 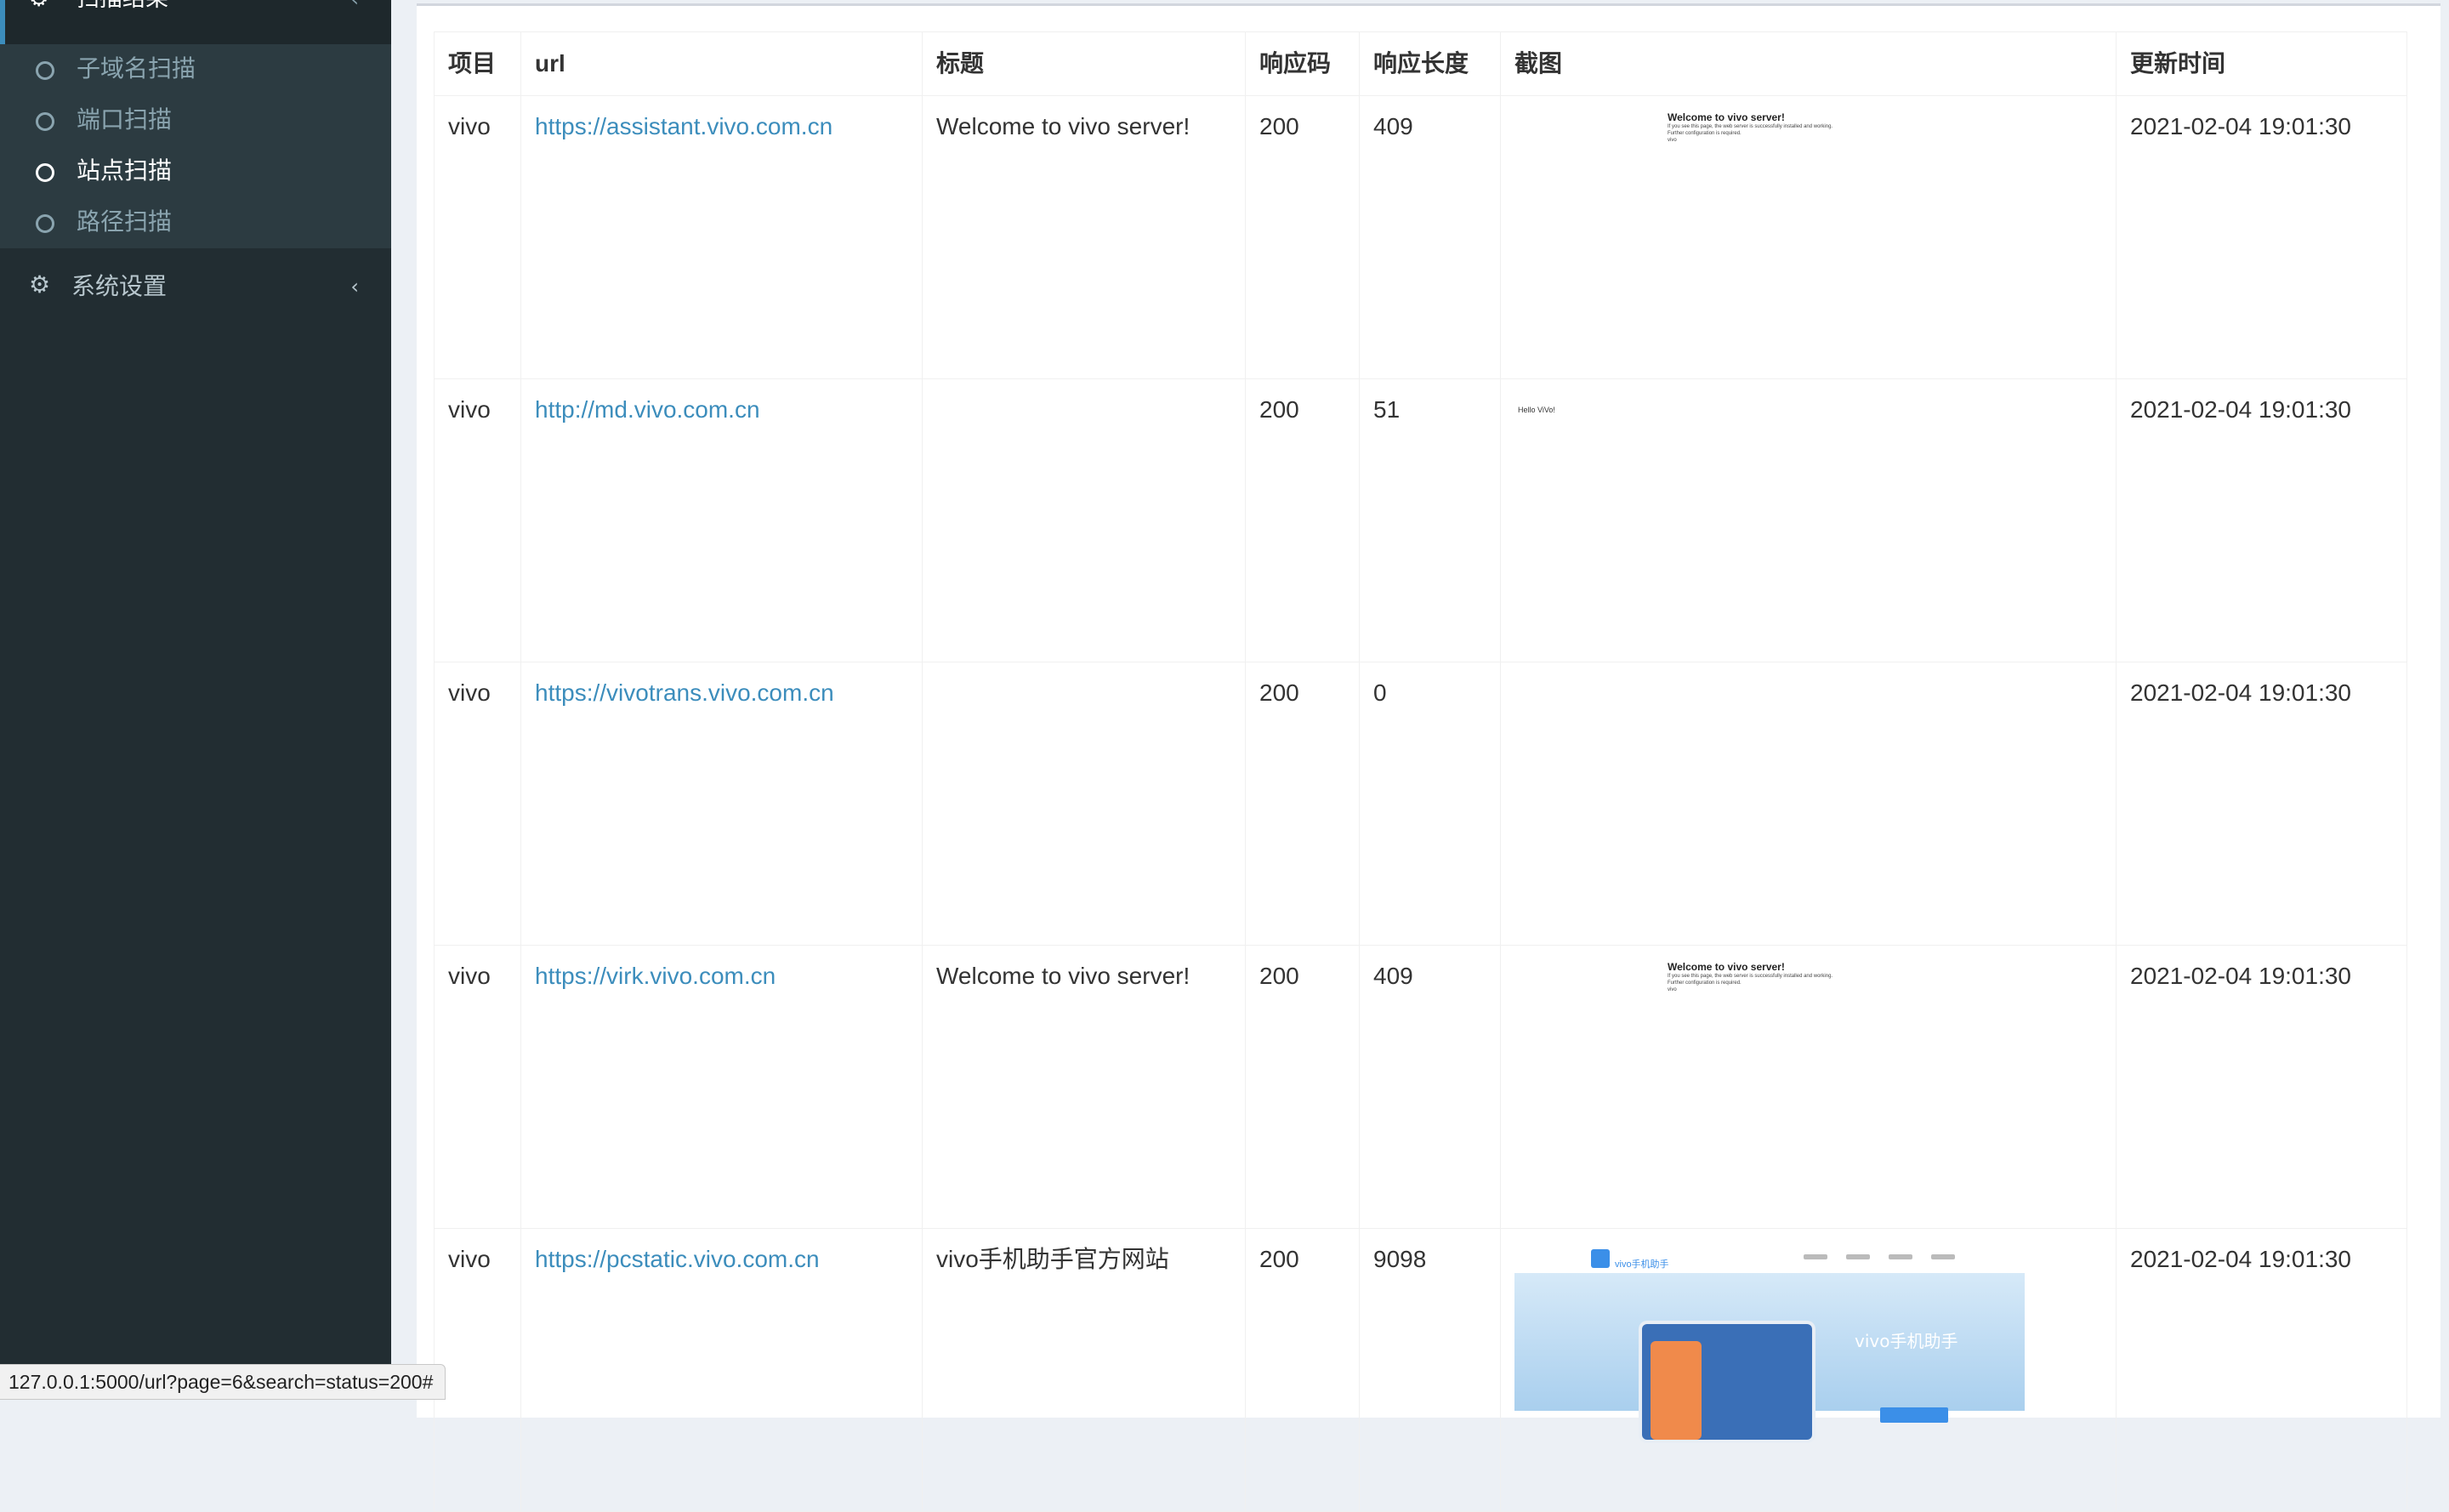 What do you see at coordinates (1676, 1390) in the screenshot?
I see `preview-phone` at bounding box center [1676, 1390].